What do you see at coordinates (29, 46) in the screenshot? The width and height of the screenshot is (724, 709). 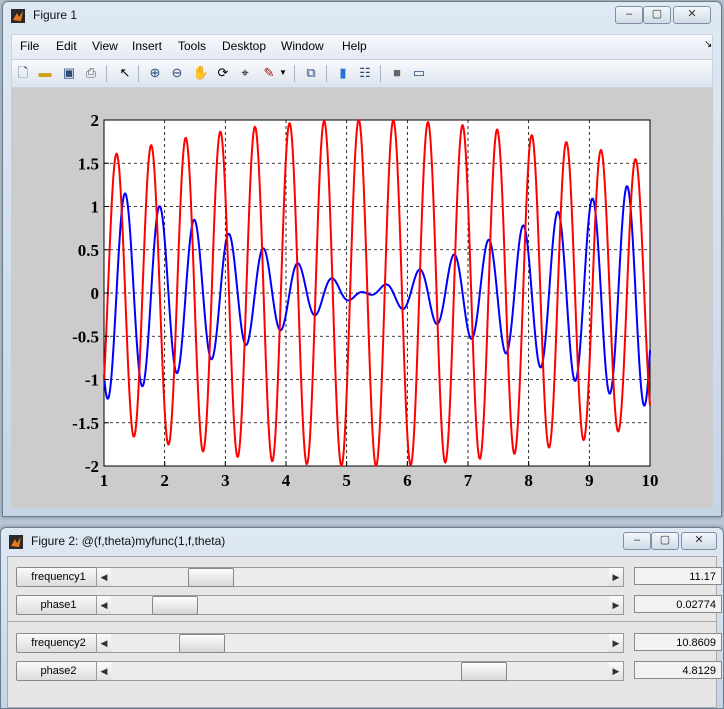 I see `menu-file: File` at bounding box center [29, 46].